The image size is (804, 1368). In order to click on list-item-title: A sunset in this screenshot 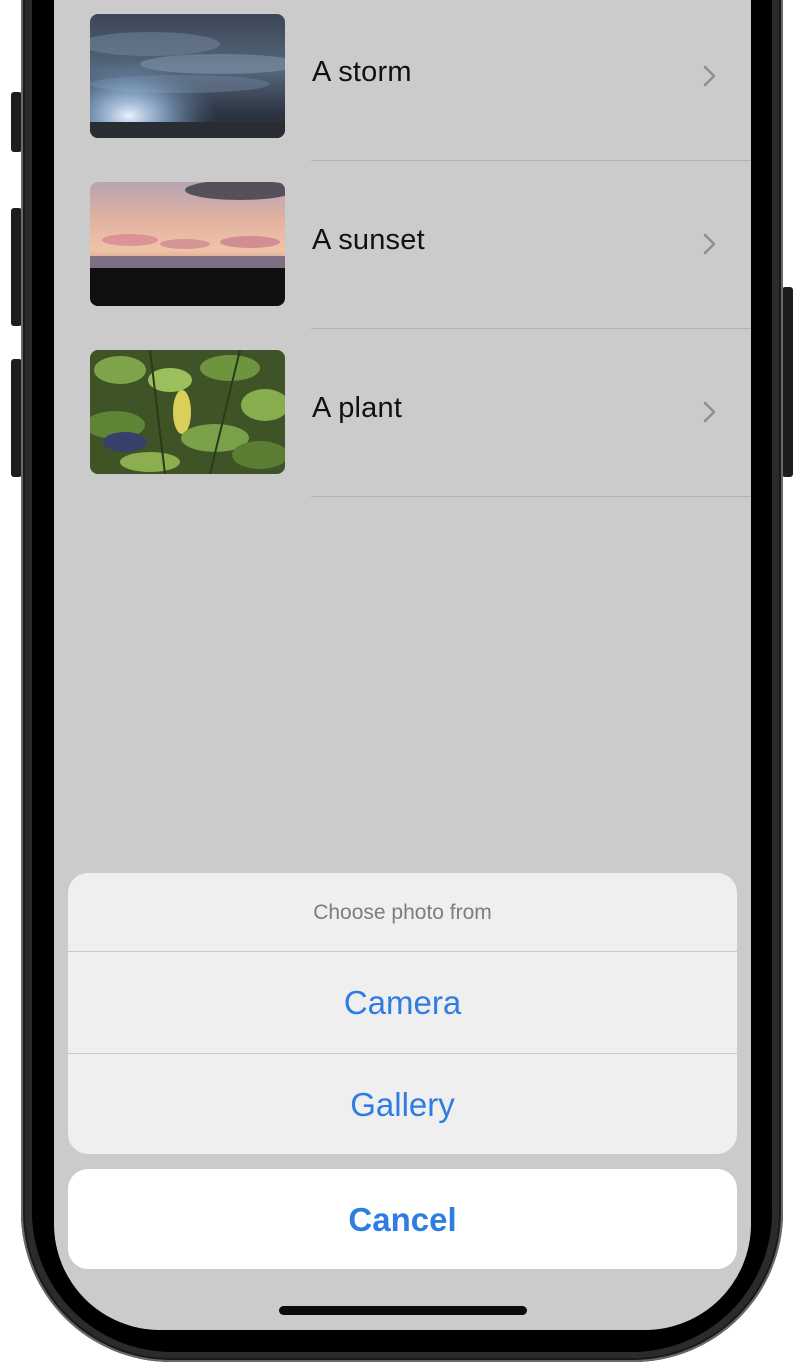, I will do `click(368, 240)`.